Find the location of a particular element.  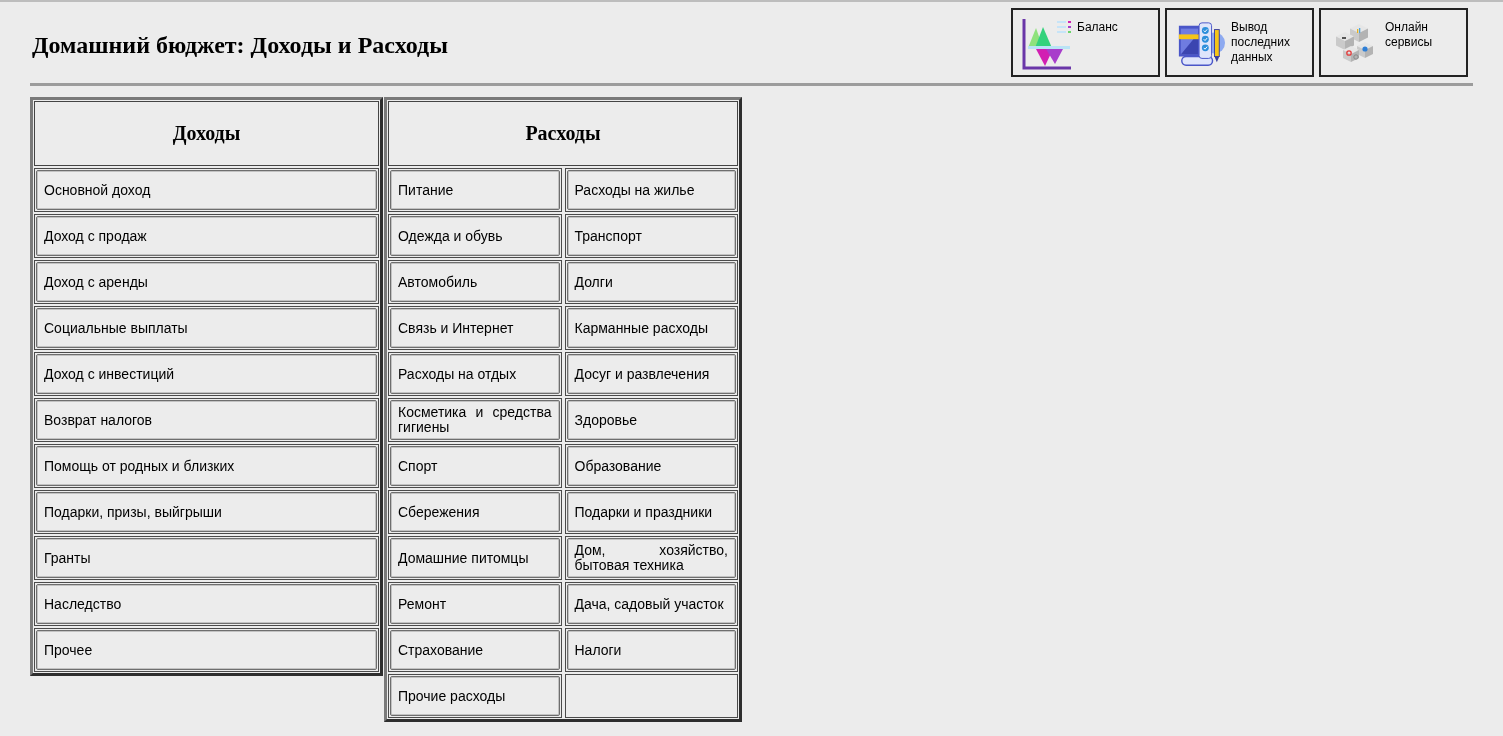

income-category-button: Помощь от родных и близких is located at coordinates (206, 466).